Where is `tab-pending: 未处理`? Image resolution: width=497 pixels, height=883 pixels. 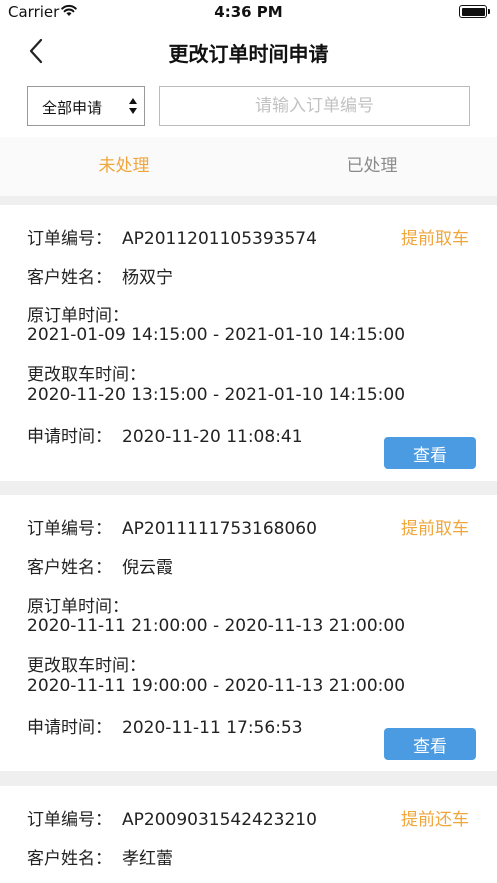
tab-pending: 未处理 is located at coordinates (124, 166).